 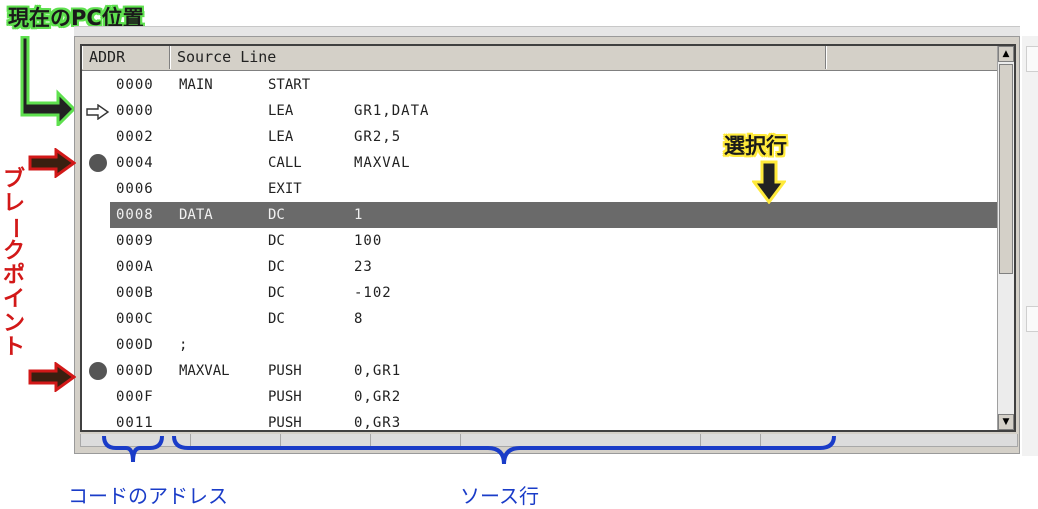 What do you see at coordinates (540, 85) in the screenshot?
I see `source-row: 0000 MAIN START` at bounding box center [540, 85].